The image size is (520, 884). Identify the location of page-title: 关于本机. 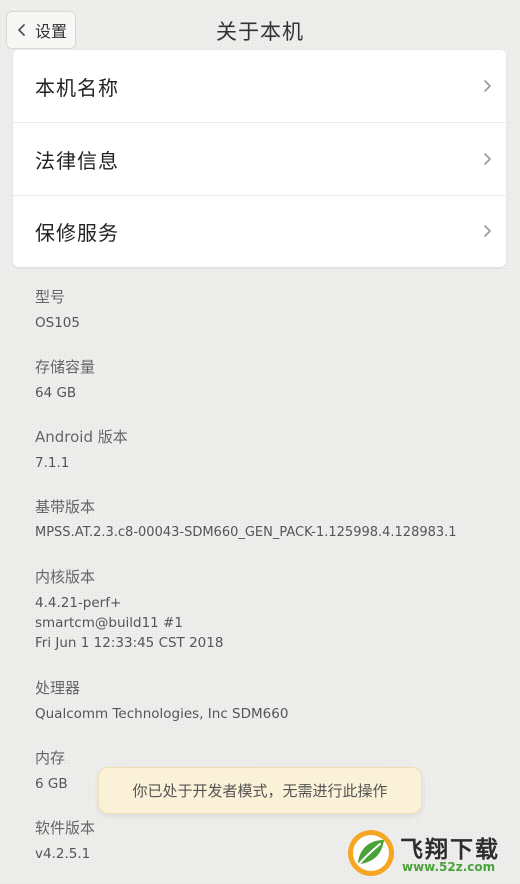
(260, 32).